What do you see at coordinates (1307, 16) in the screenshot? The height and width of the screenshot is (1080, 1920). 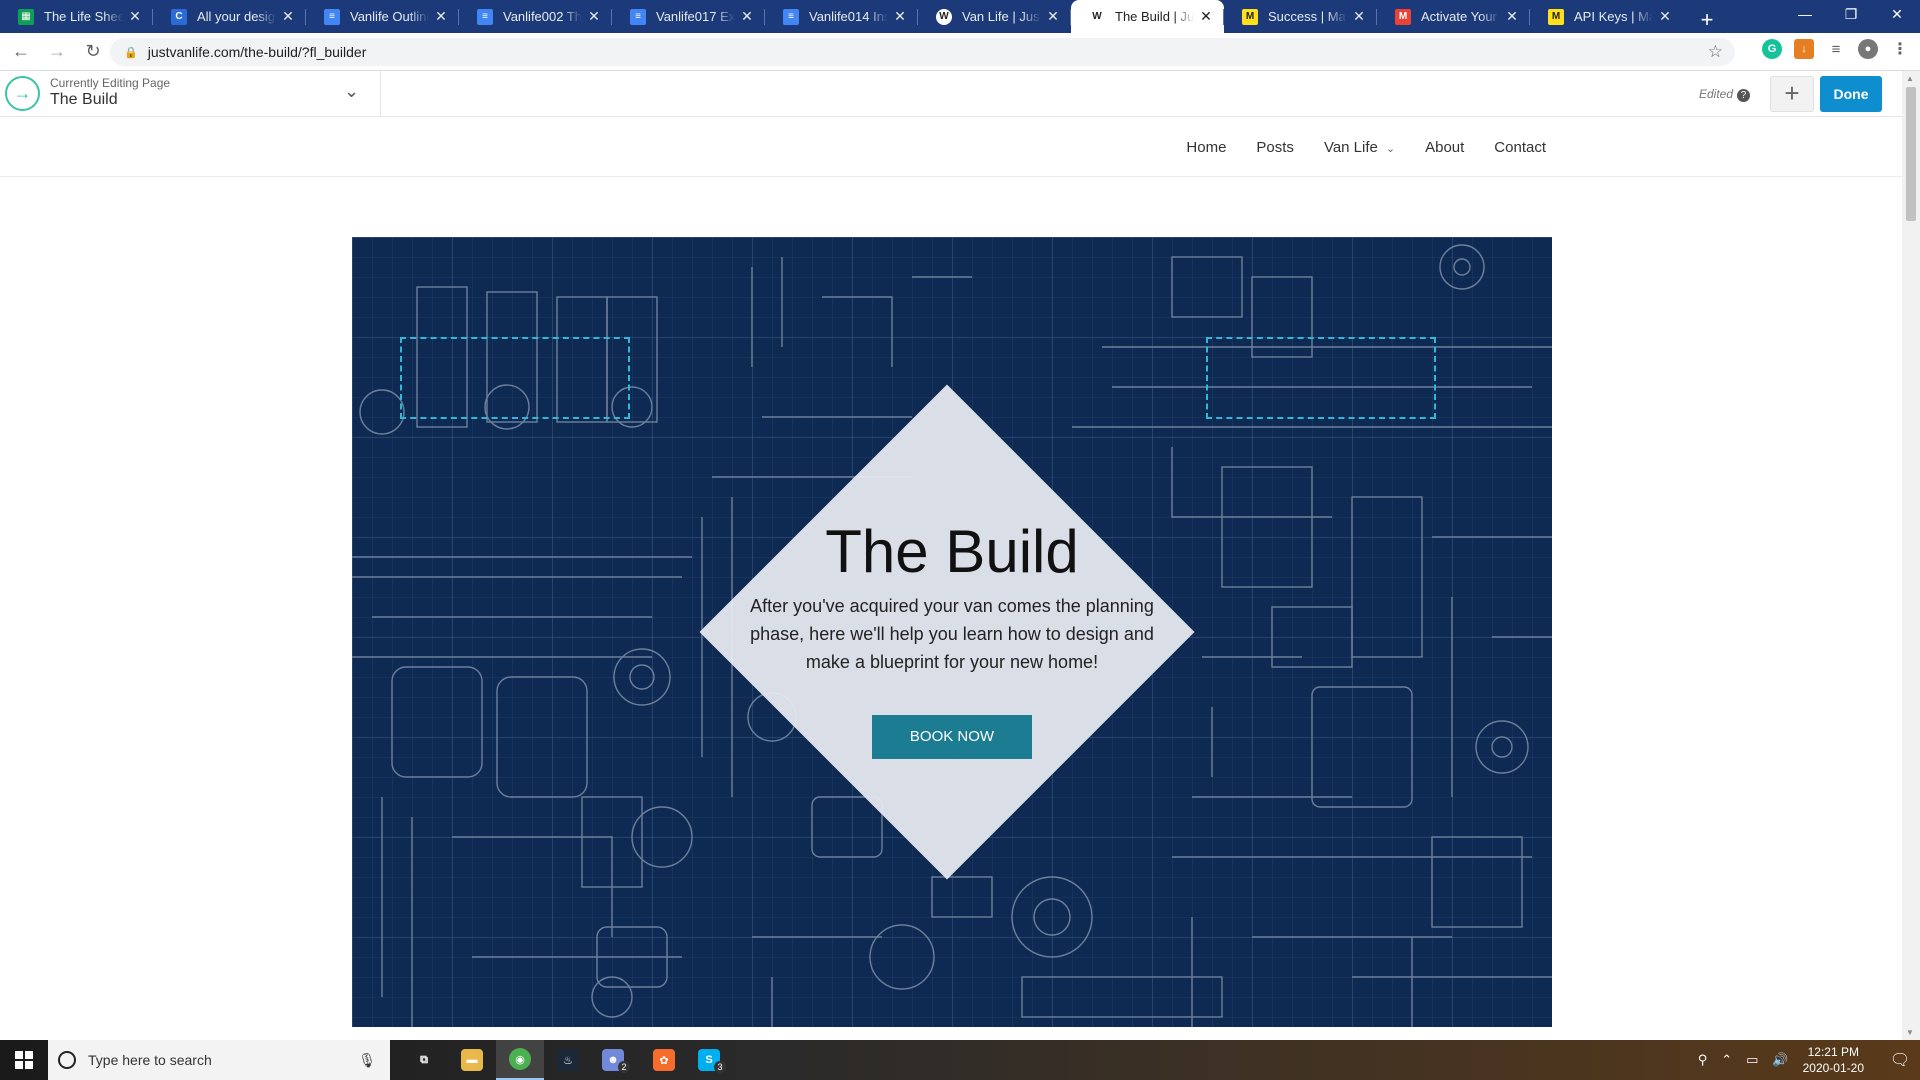 I see `tab-title: Success | Mailch` at bounding box center [1307, 16].